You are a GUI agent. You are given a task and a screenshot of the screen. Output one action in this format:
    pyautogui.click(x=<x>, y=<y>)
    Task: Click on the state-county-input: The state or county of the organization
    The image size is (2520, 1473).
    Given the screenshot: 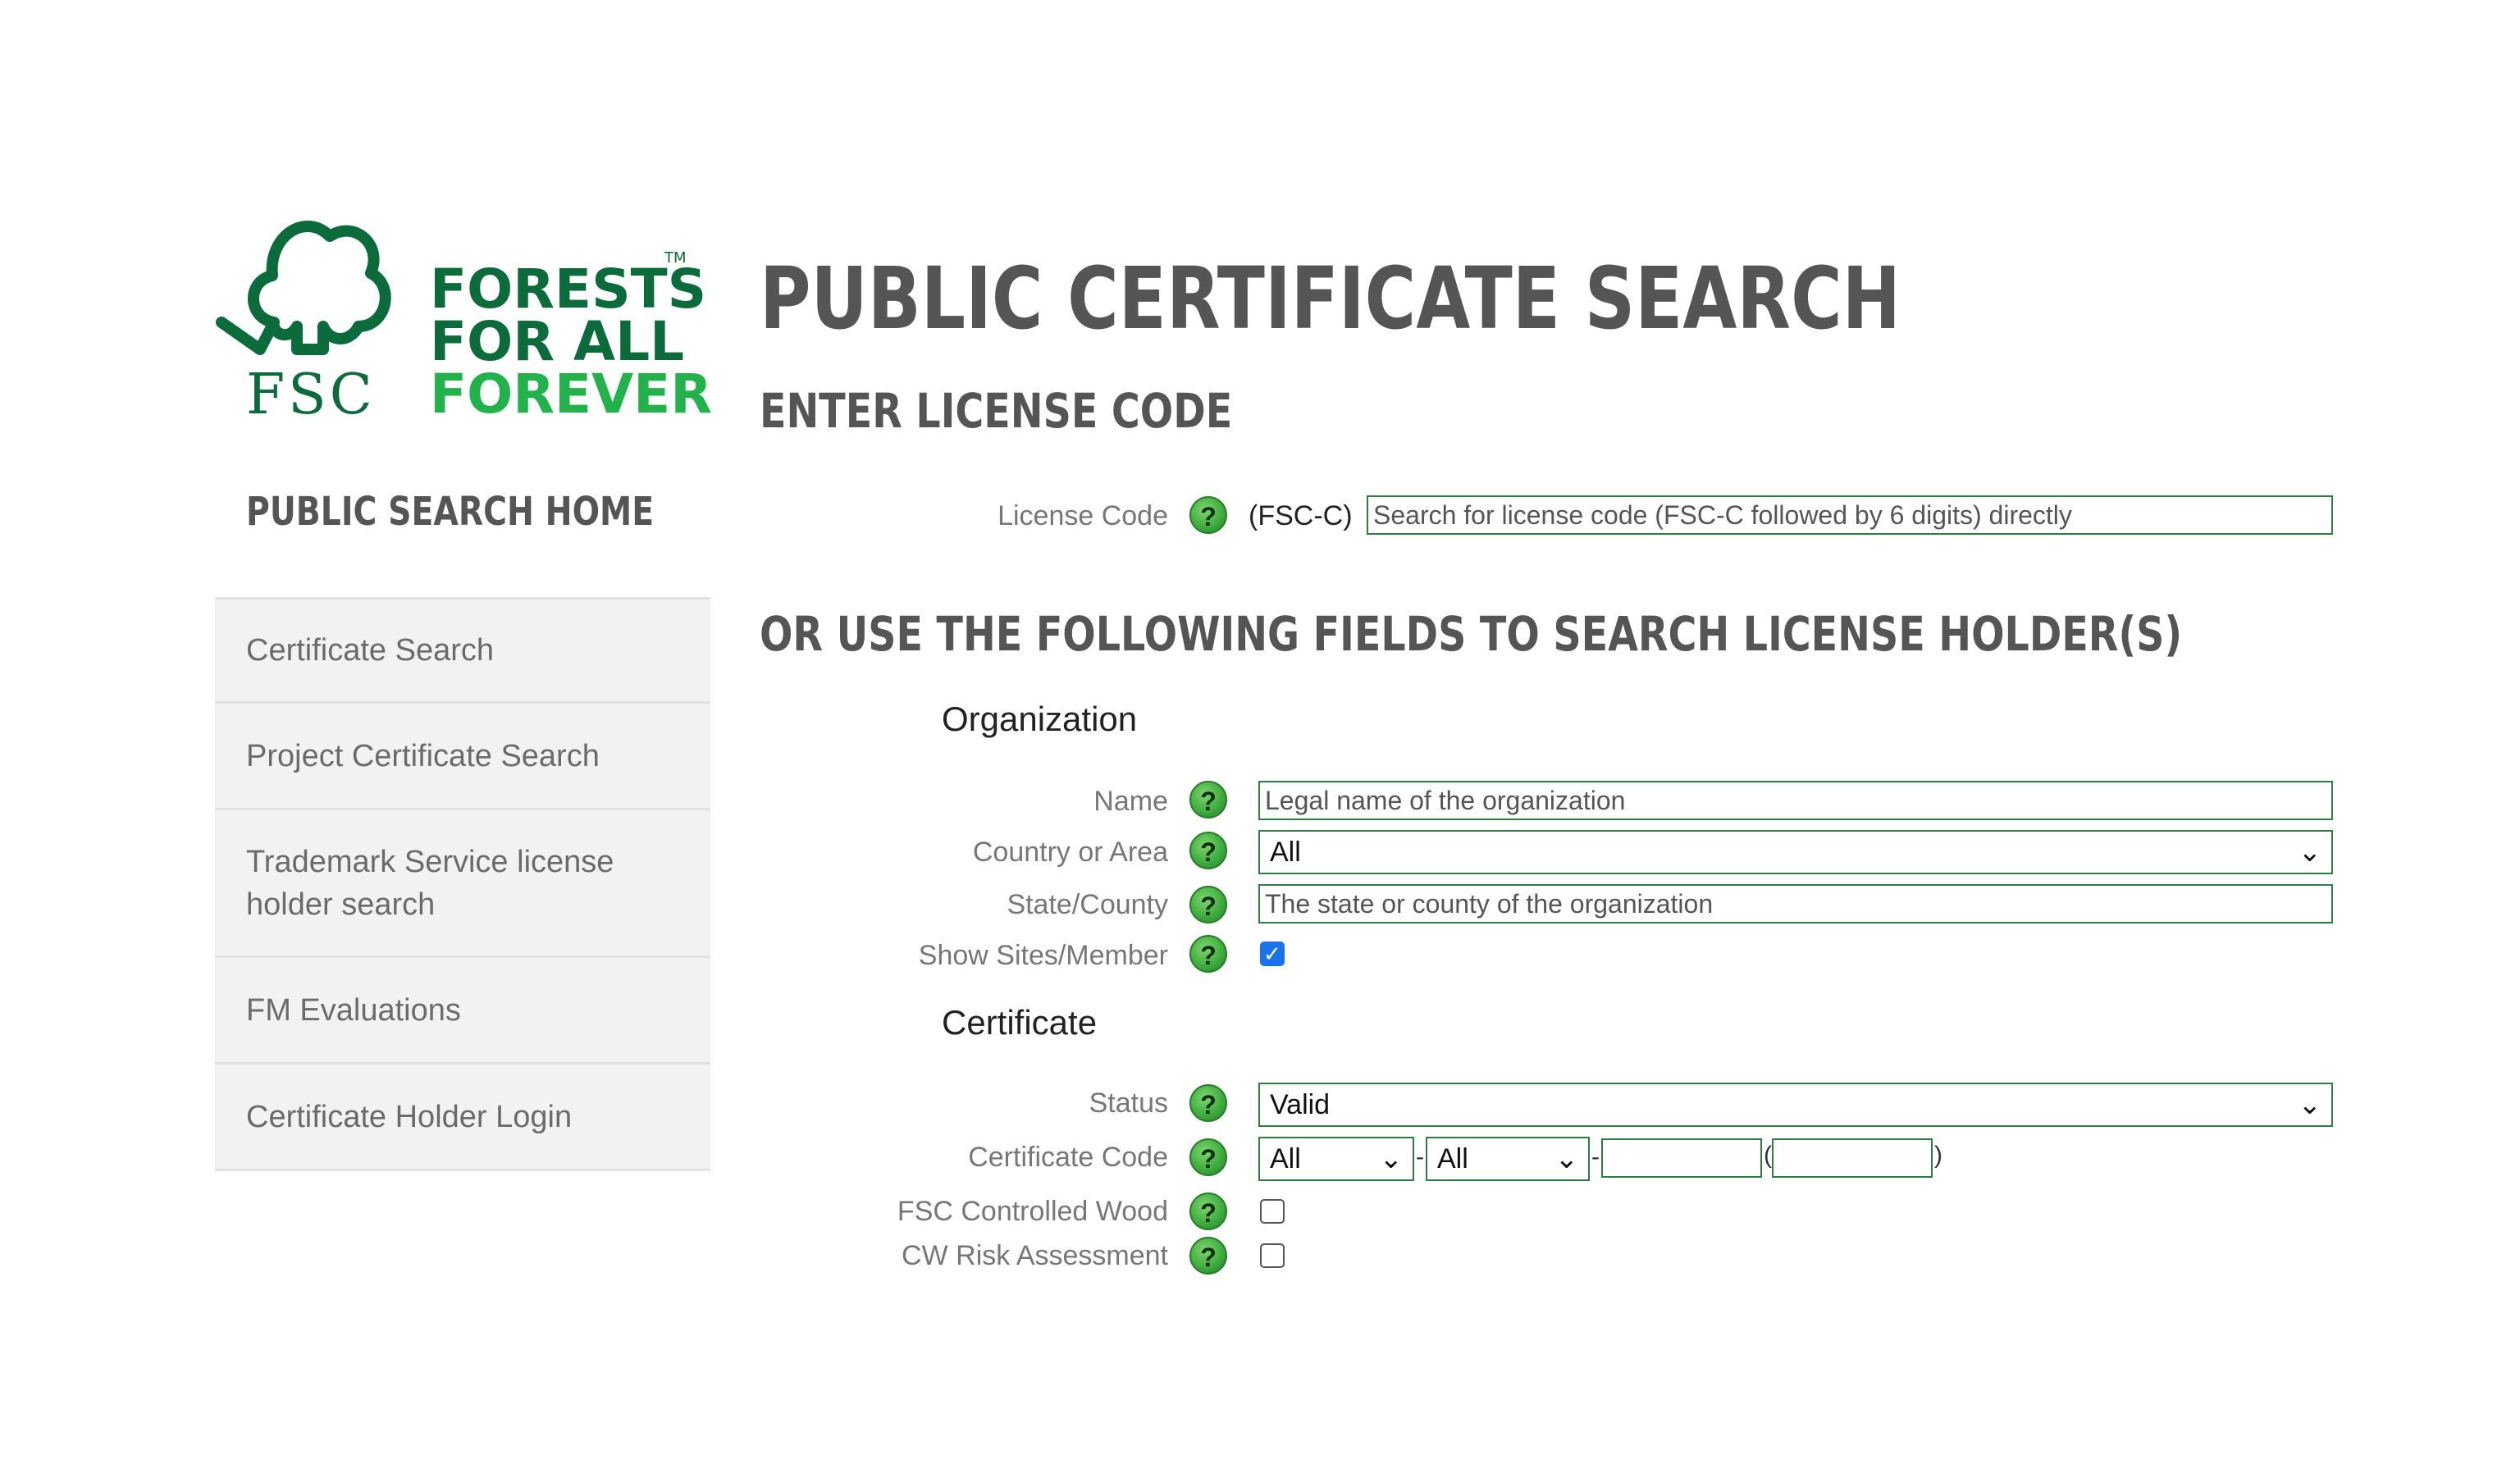 What is the action you would take?
    pyautogui.click(x=1796, y=903)
    